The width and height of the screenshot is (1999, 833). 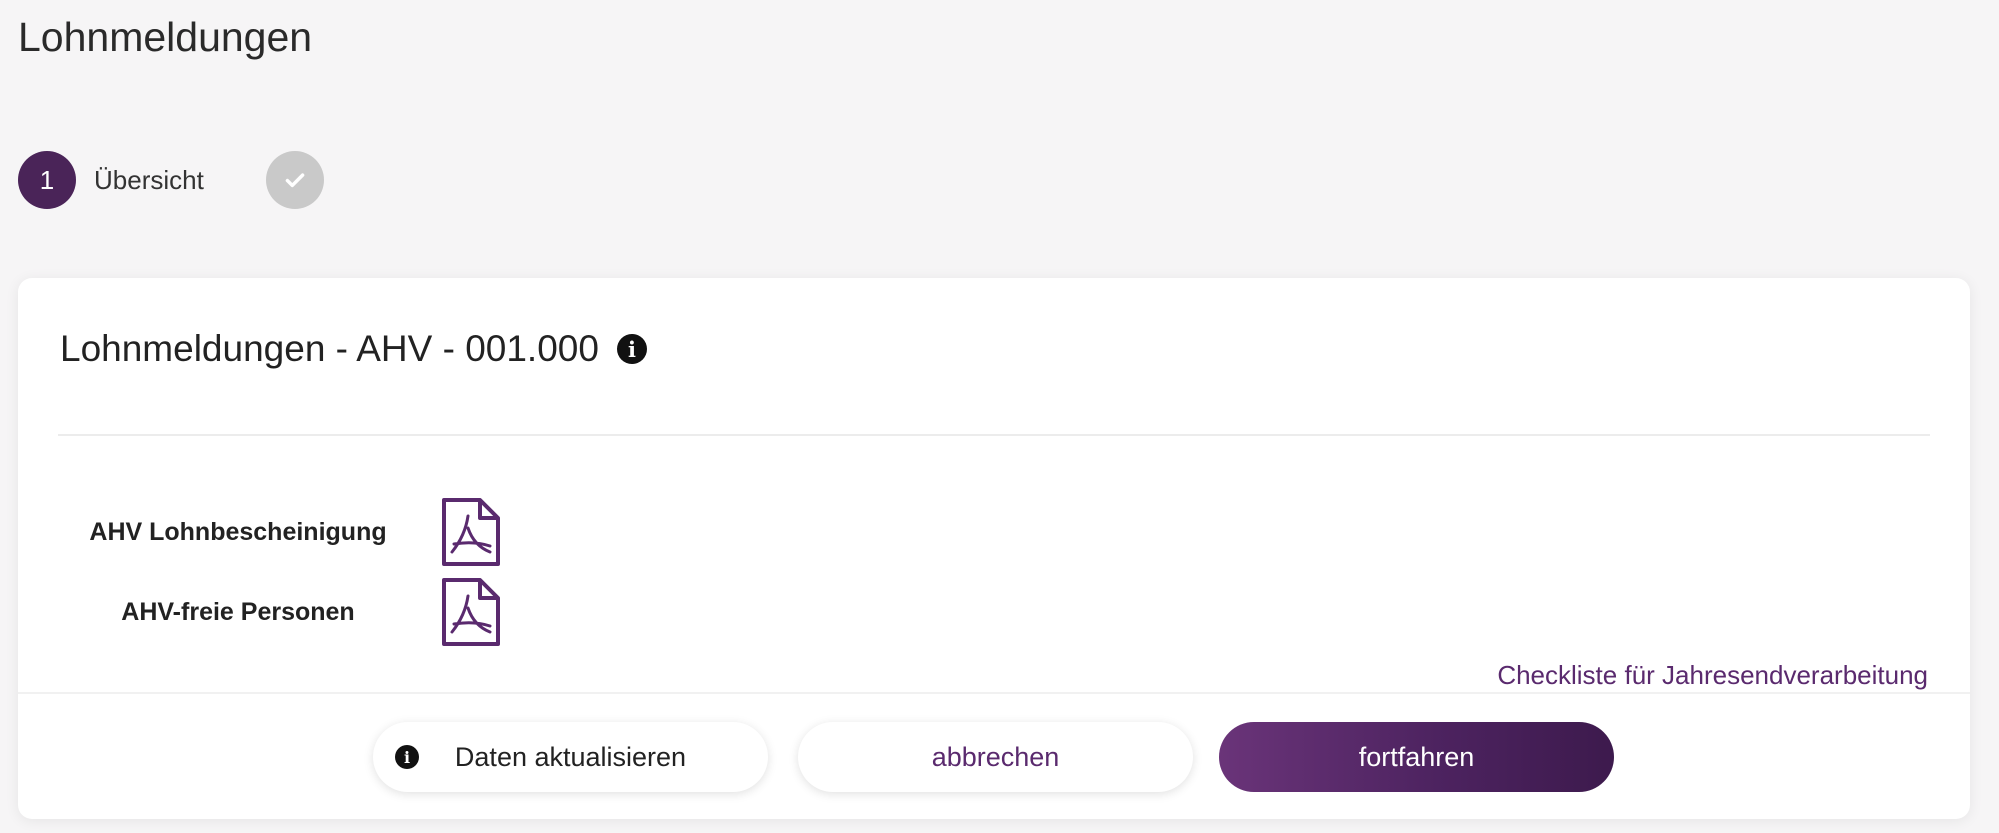 I want to click on step-1-indicator: 1, so click(x=47, y=180).